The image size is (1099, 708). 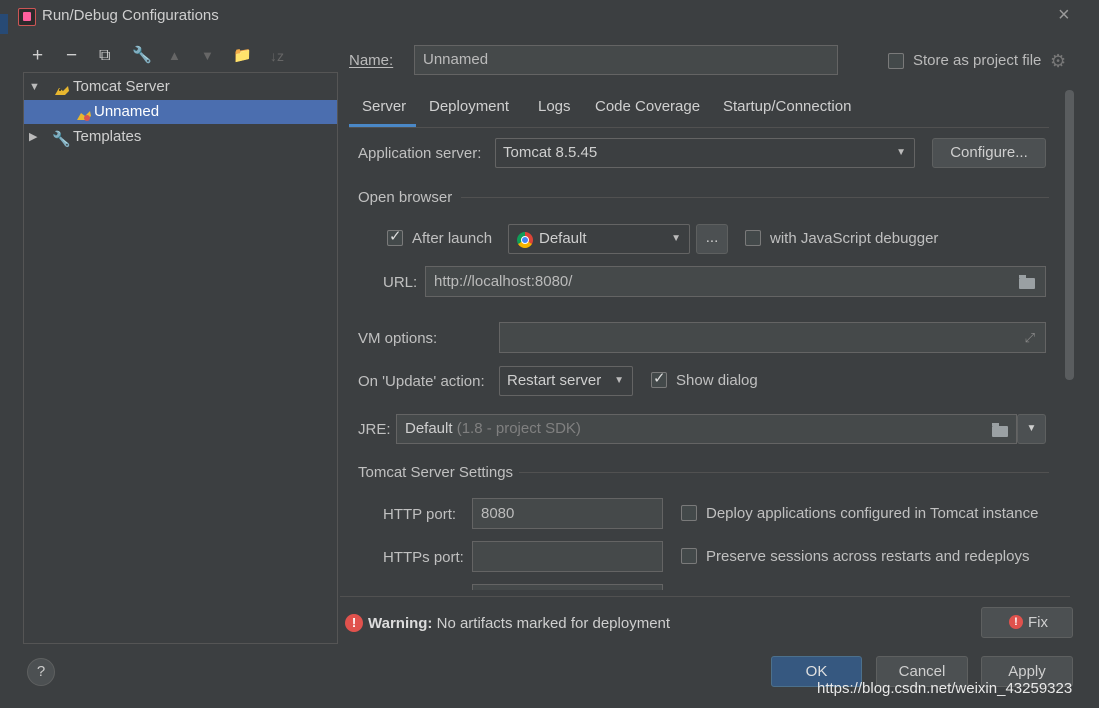 What do you see at coordinates (699, 127) in the screenshot?
I see `tab-divider` at bounding box center [699, 127].